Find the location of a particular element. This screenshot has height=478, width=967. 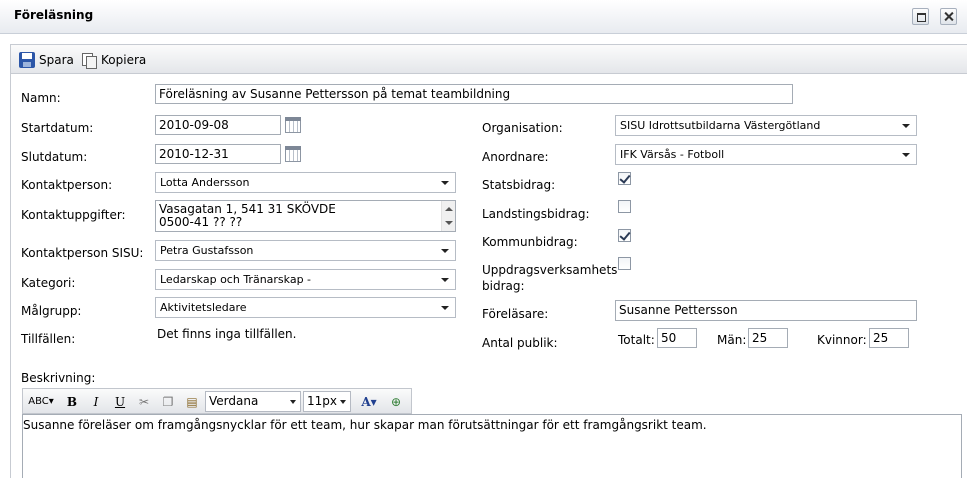

copy-icon is located at coordinates (89, 60).